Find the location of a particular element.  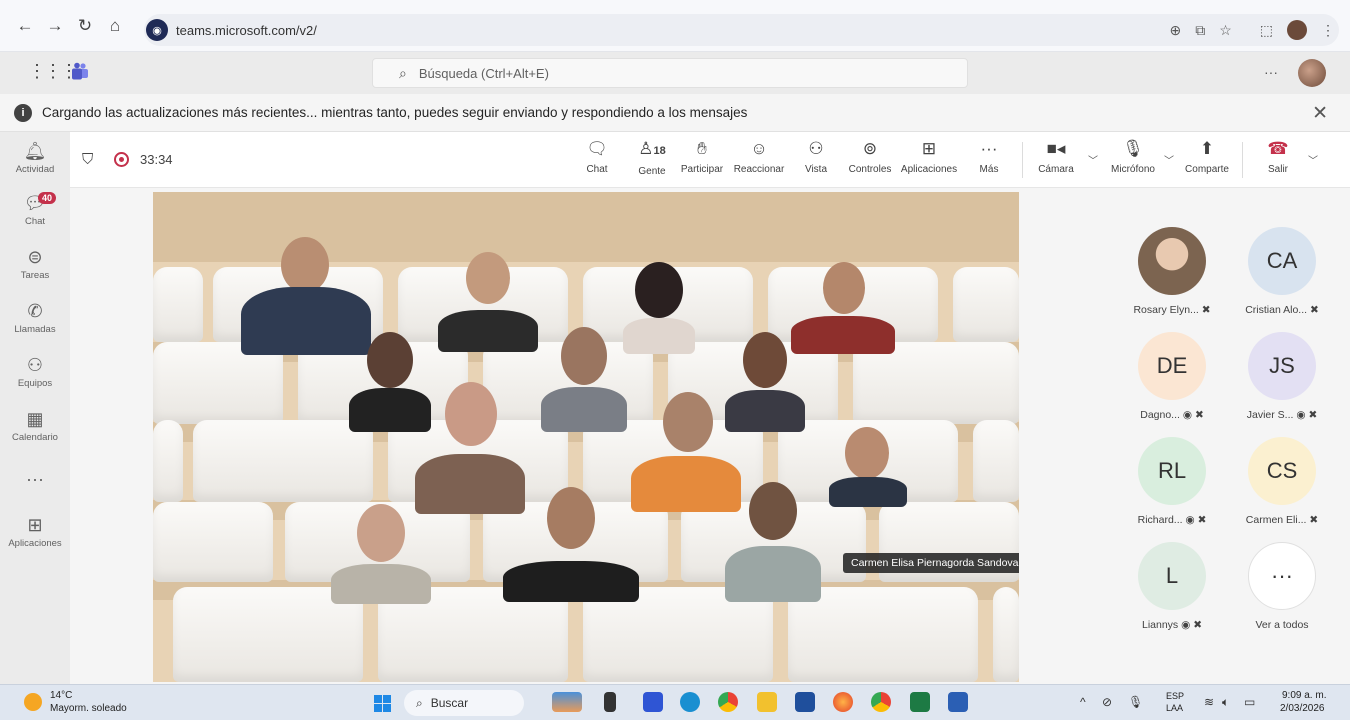

widgets-app-icon is located at coordinates (567, 702).